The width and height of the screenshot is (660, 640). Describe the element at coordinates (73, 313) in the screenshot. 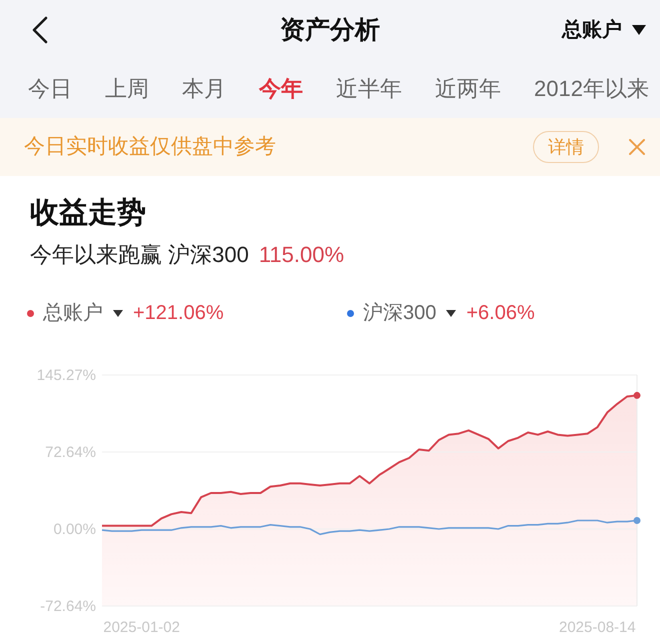

I see `legend-label: 总账户` at that location.